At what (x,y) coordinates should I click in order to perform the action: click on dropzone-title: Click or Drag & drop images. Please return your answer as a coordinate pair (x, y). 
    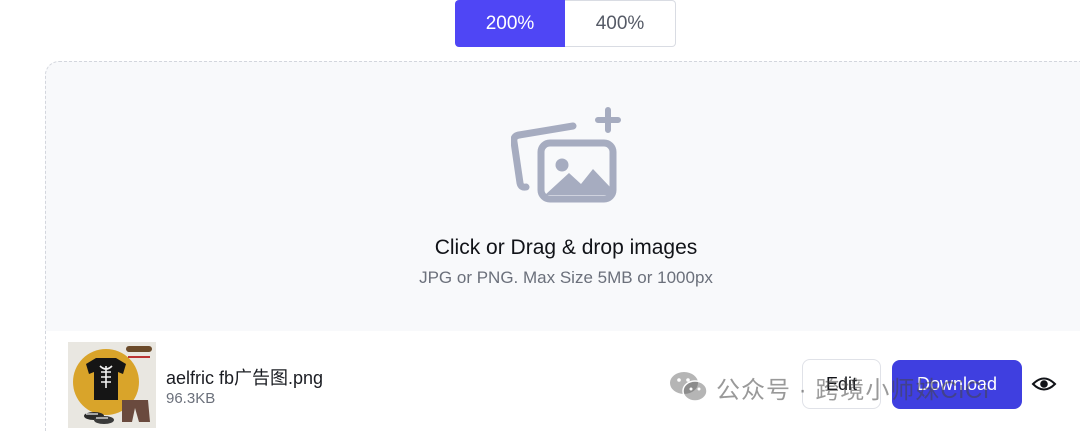
    Looking at the image, I should click on (566, 247).